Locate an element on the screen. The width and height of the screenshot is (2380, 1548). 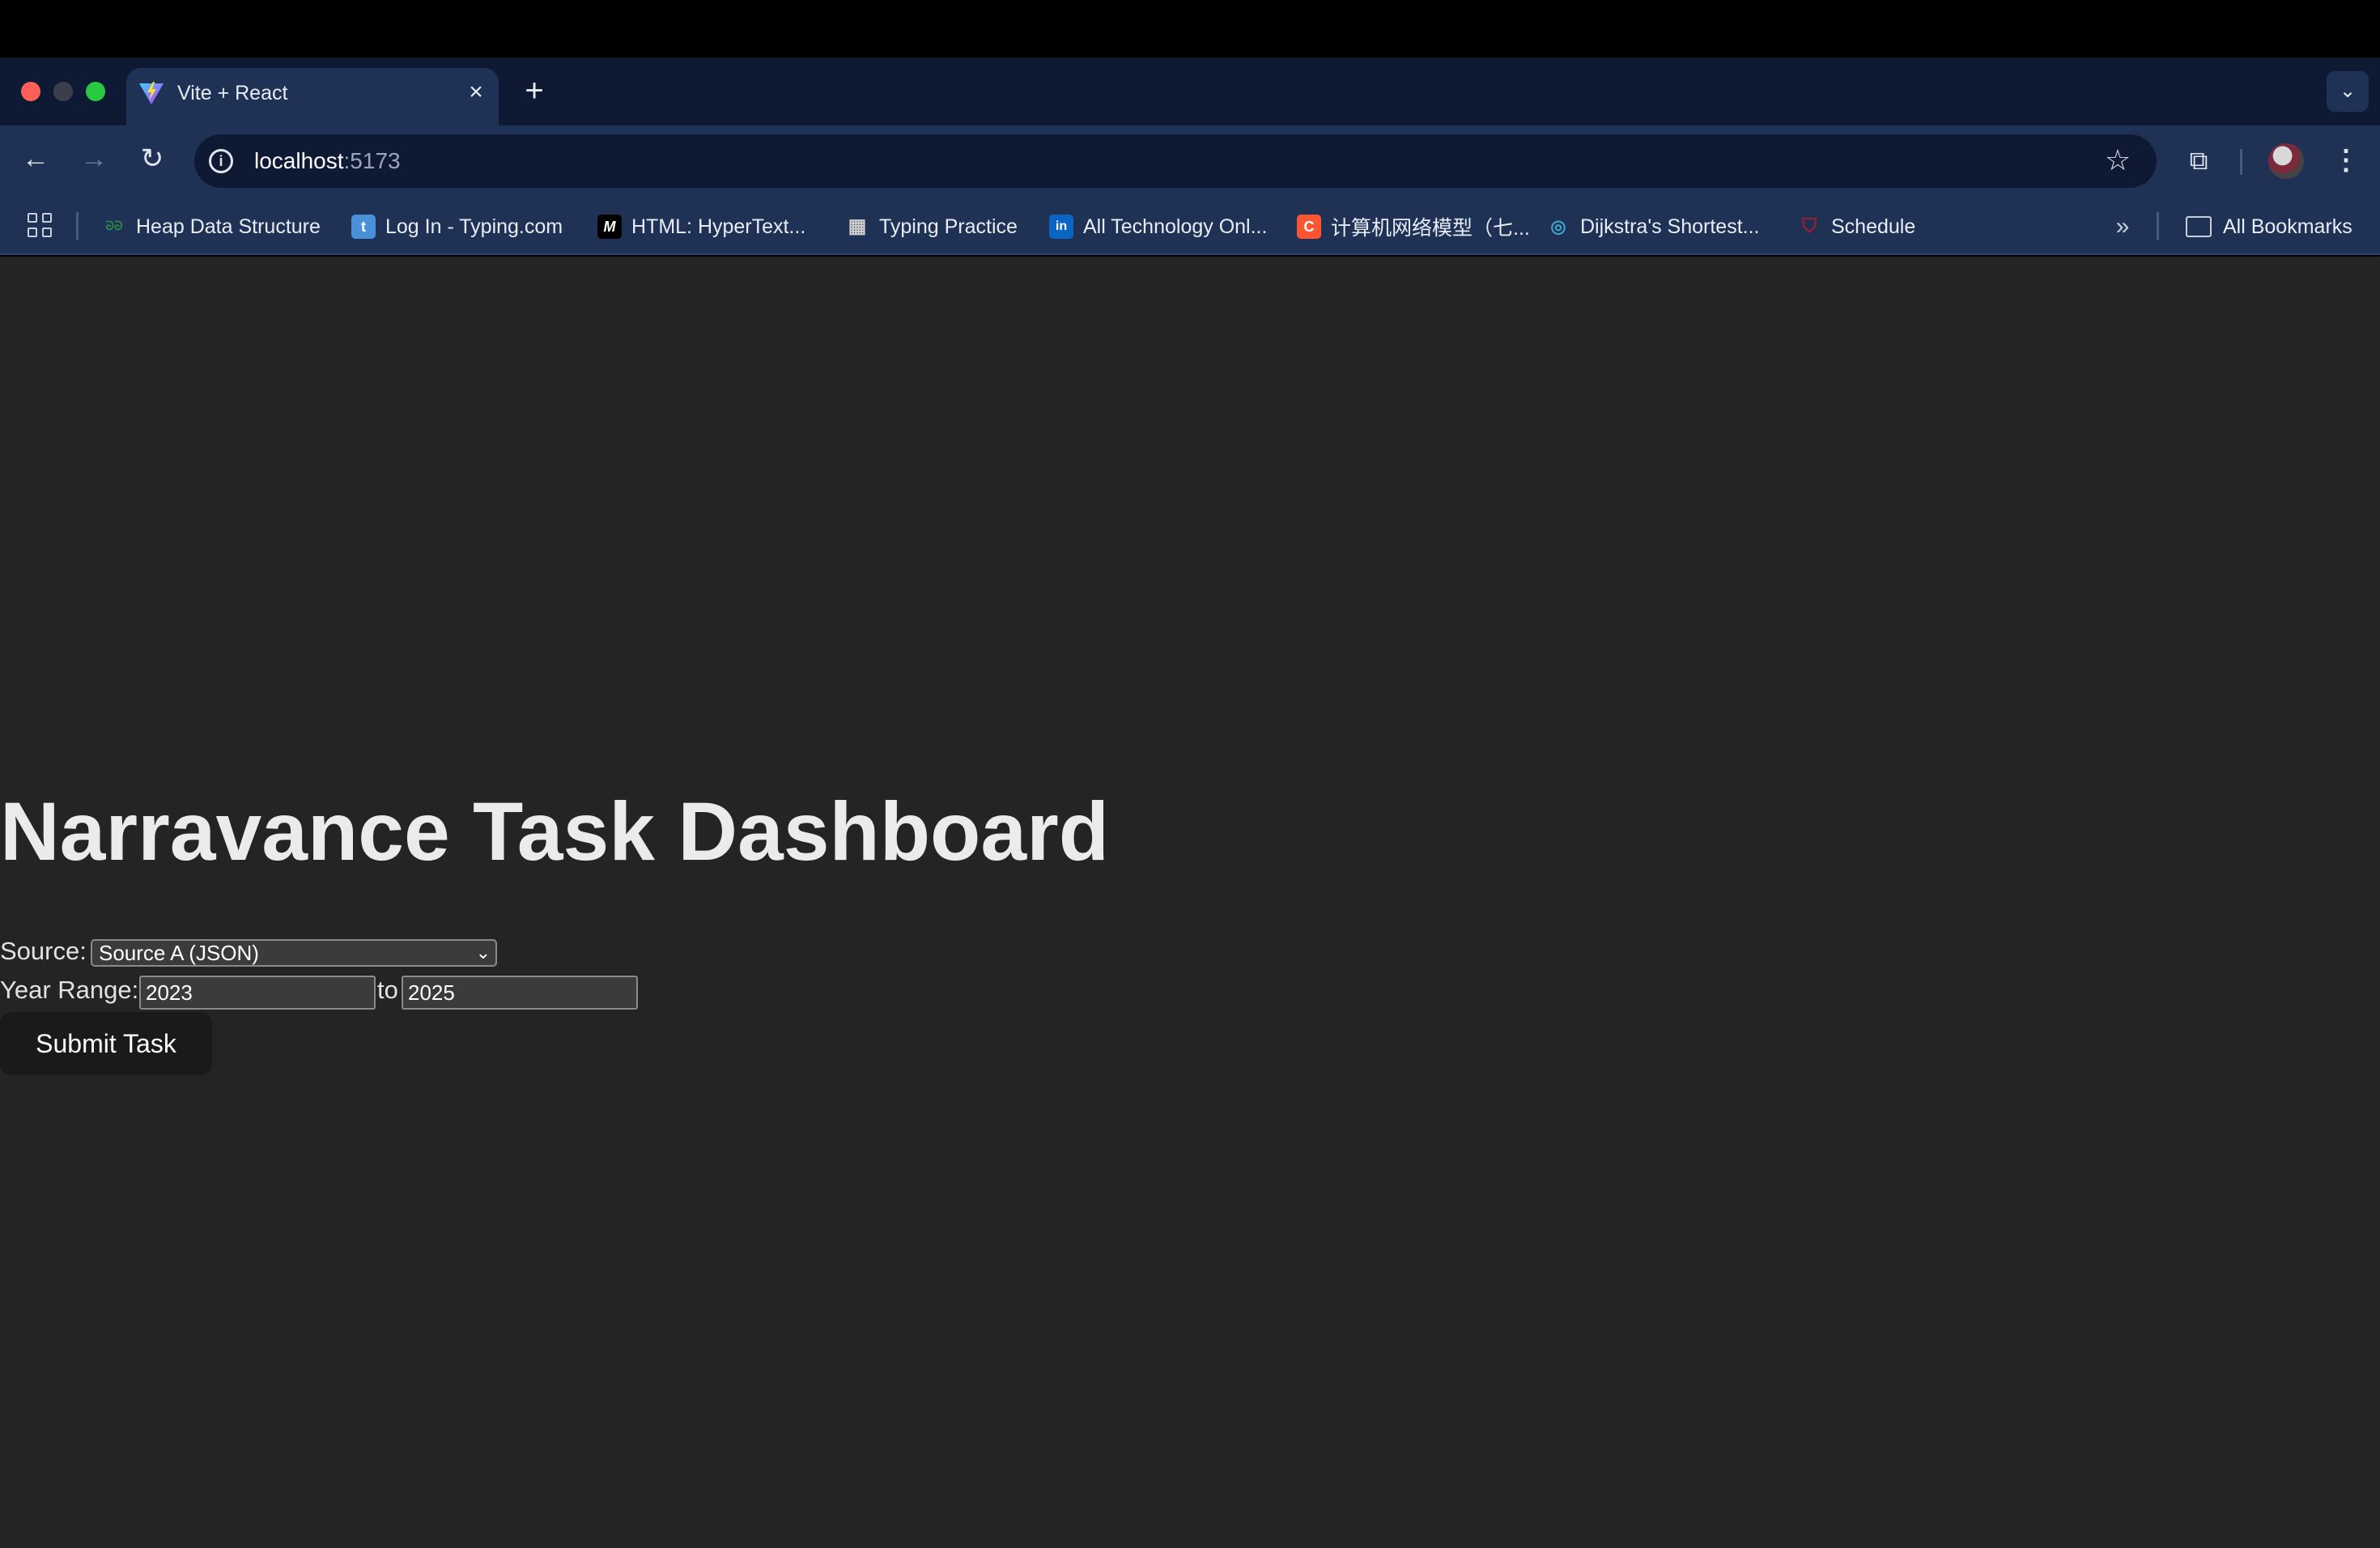
bookmark-item: t Log In - Typing.com is located at coordinates (457, 227).